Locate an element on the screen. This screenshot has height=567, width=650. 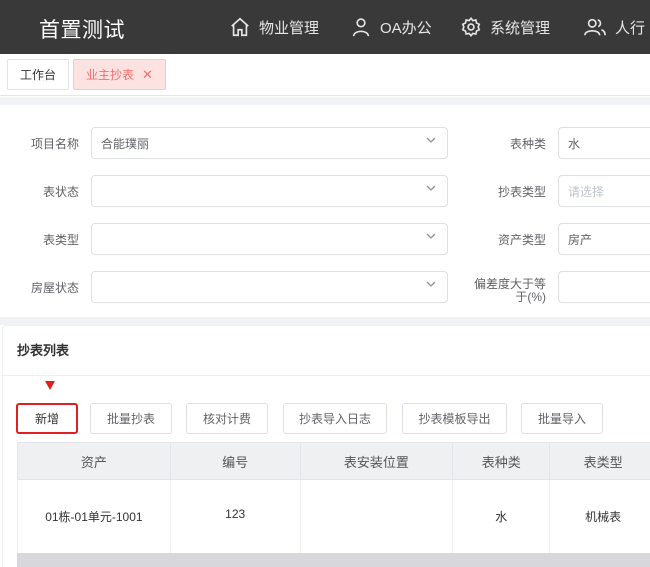
users-icon is located at coordinates (595, 27).